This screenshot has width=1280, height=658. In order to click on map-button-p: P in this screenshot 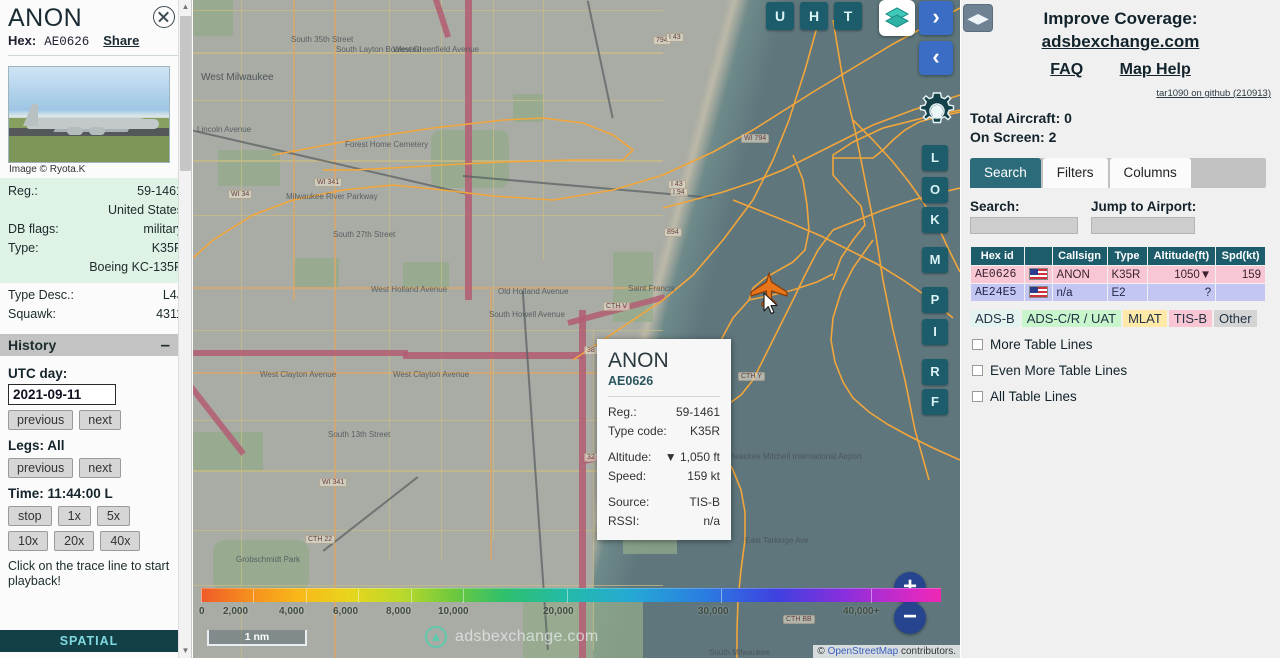, I will do `click(935, 300)`.